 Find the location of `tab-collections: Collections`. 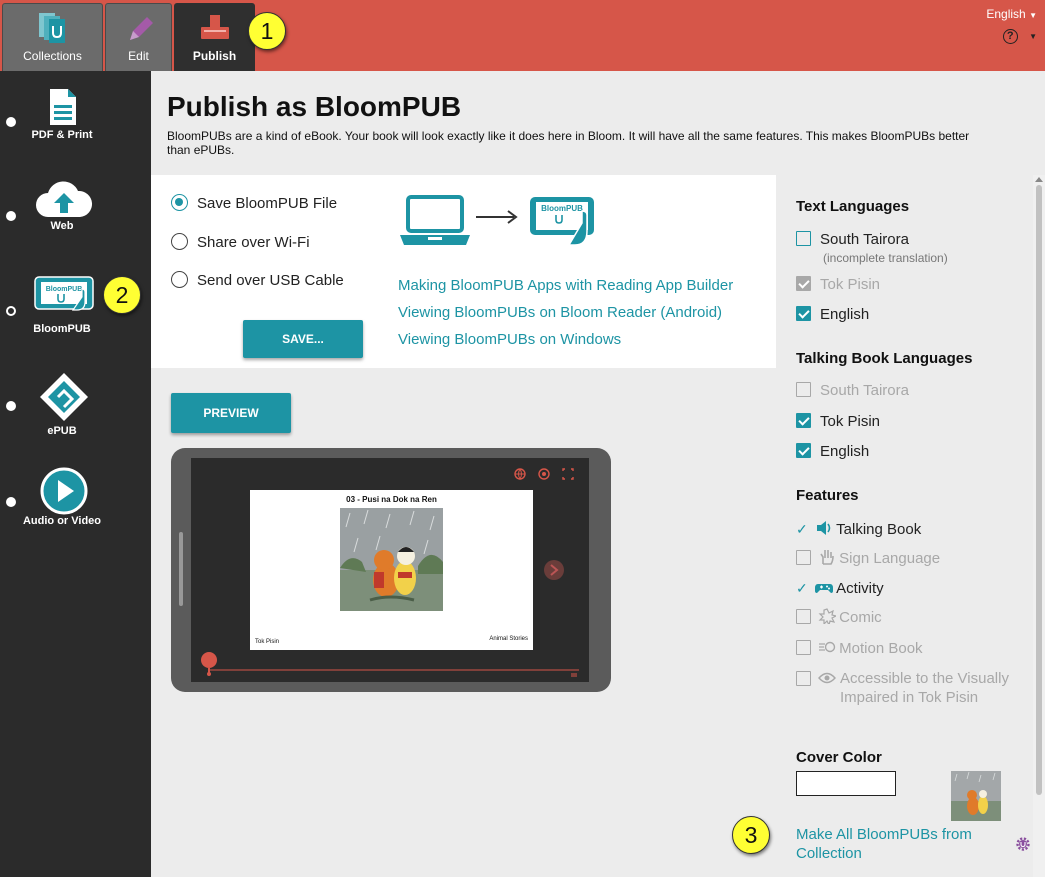

tab-collections: Collections is located at coordinates (52, 37).